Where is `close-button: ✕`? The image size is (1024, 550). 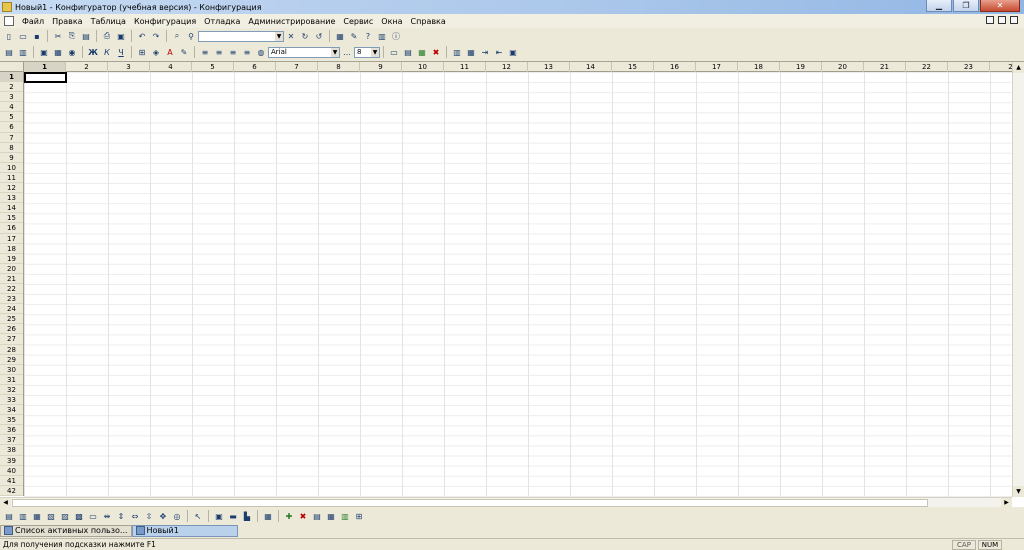 close-button: ✕ is located at coordinates (1000, 6).